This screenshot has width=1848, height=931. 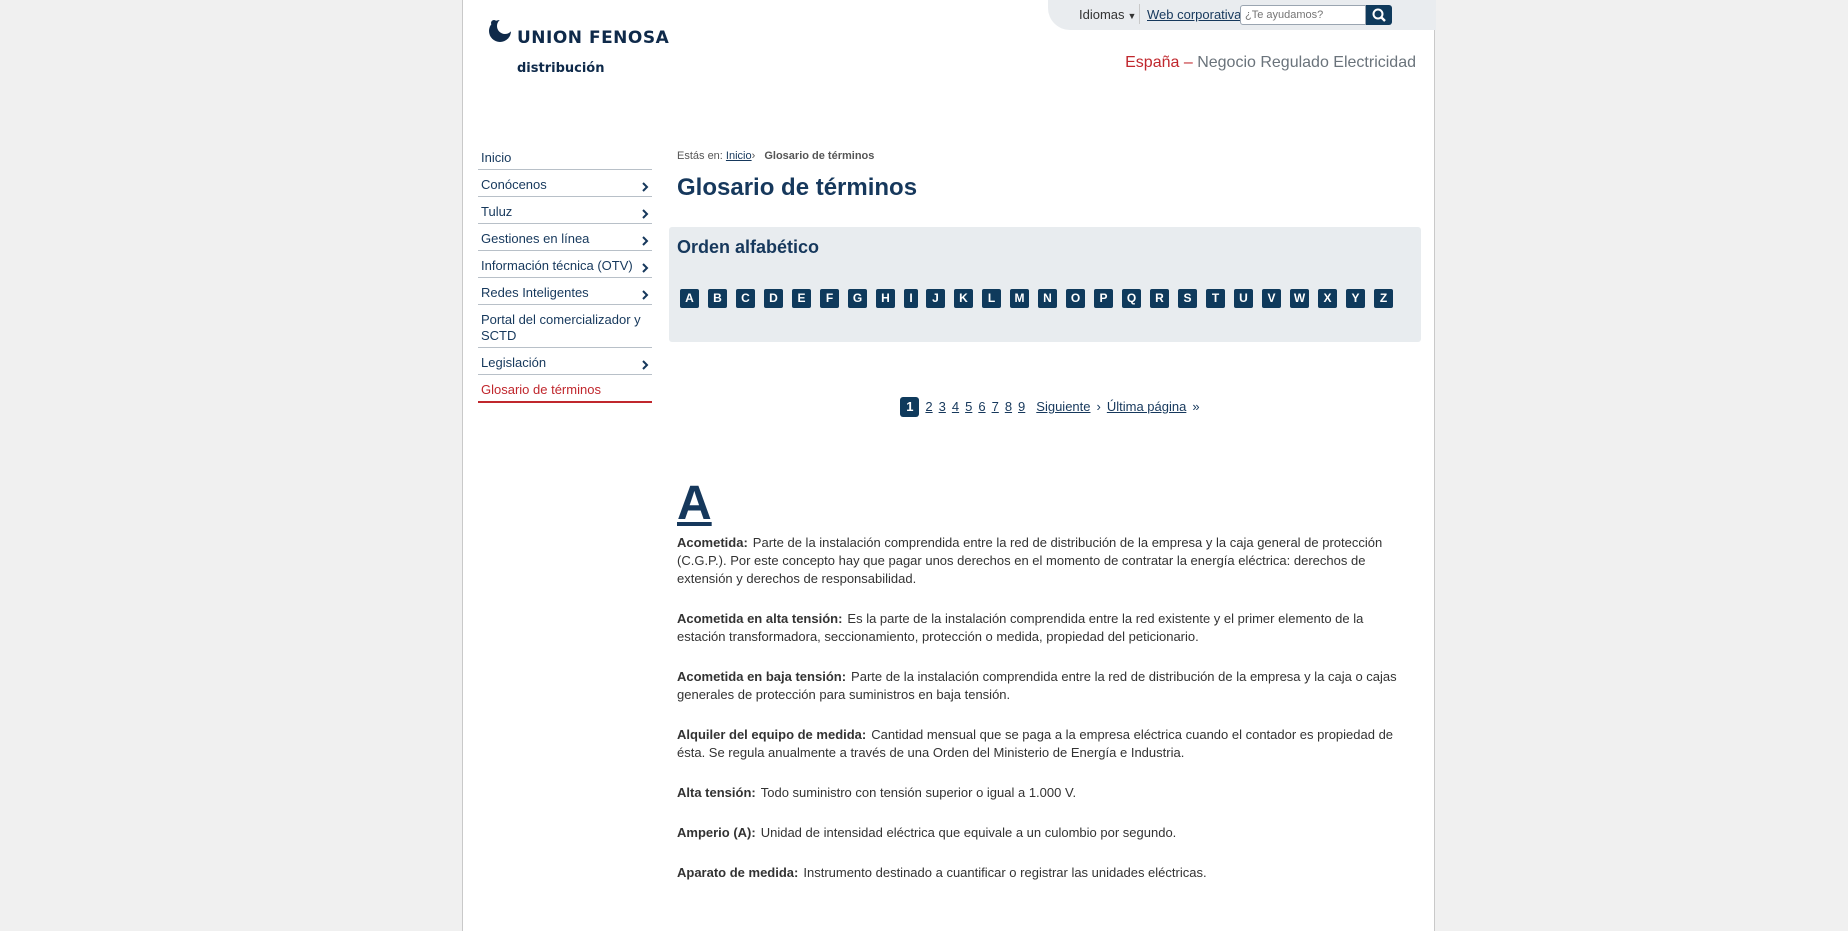 I want to click on letter-button-v: V, so click(x=1271, y=298).